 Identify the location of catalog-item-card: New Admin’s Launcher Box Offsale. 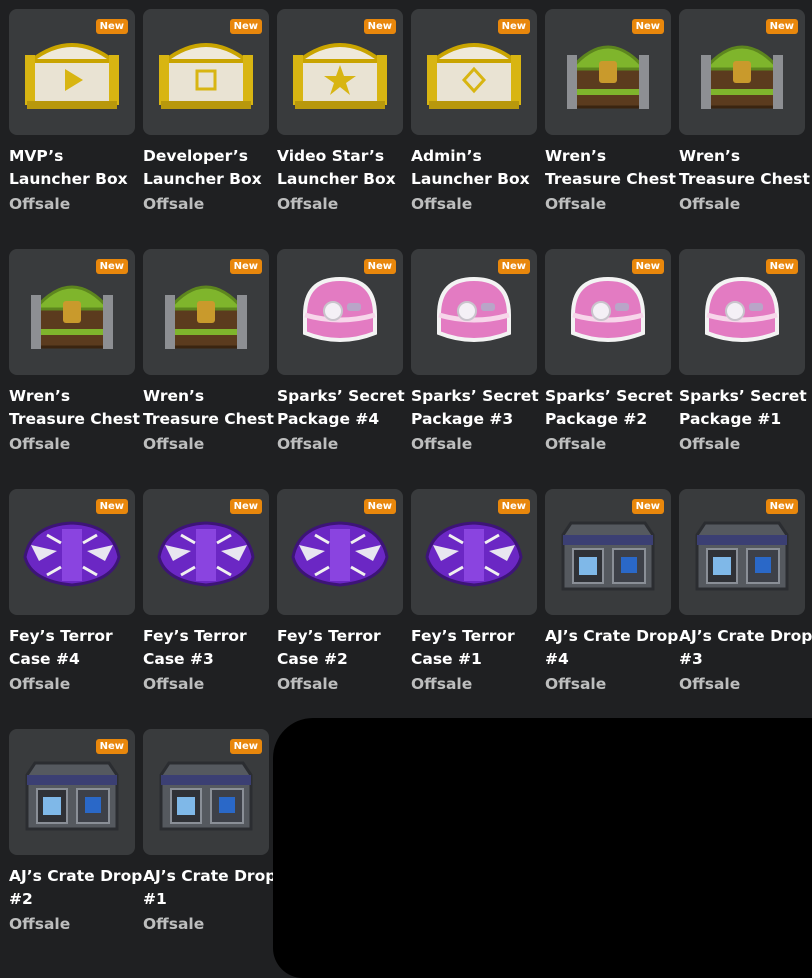
(474, 129).